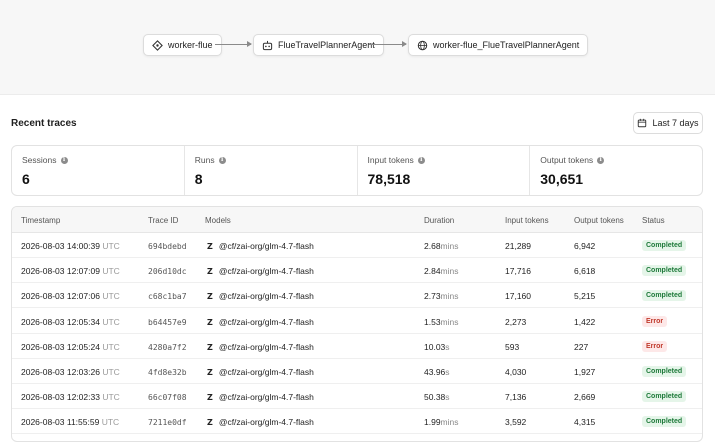 The width and height of the screenshot is (715, 444). I want to click on flow-node-label: worker-flue, so click(190, 45).